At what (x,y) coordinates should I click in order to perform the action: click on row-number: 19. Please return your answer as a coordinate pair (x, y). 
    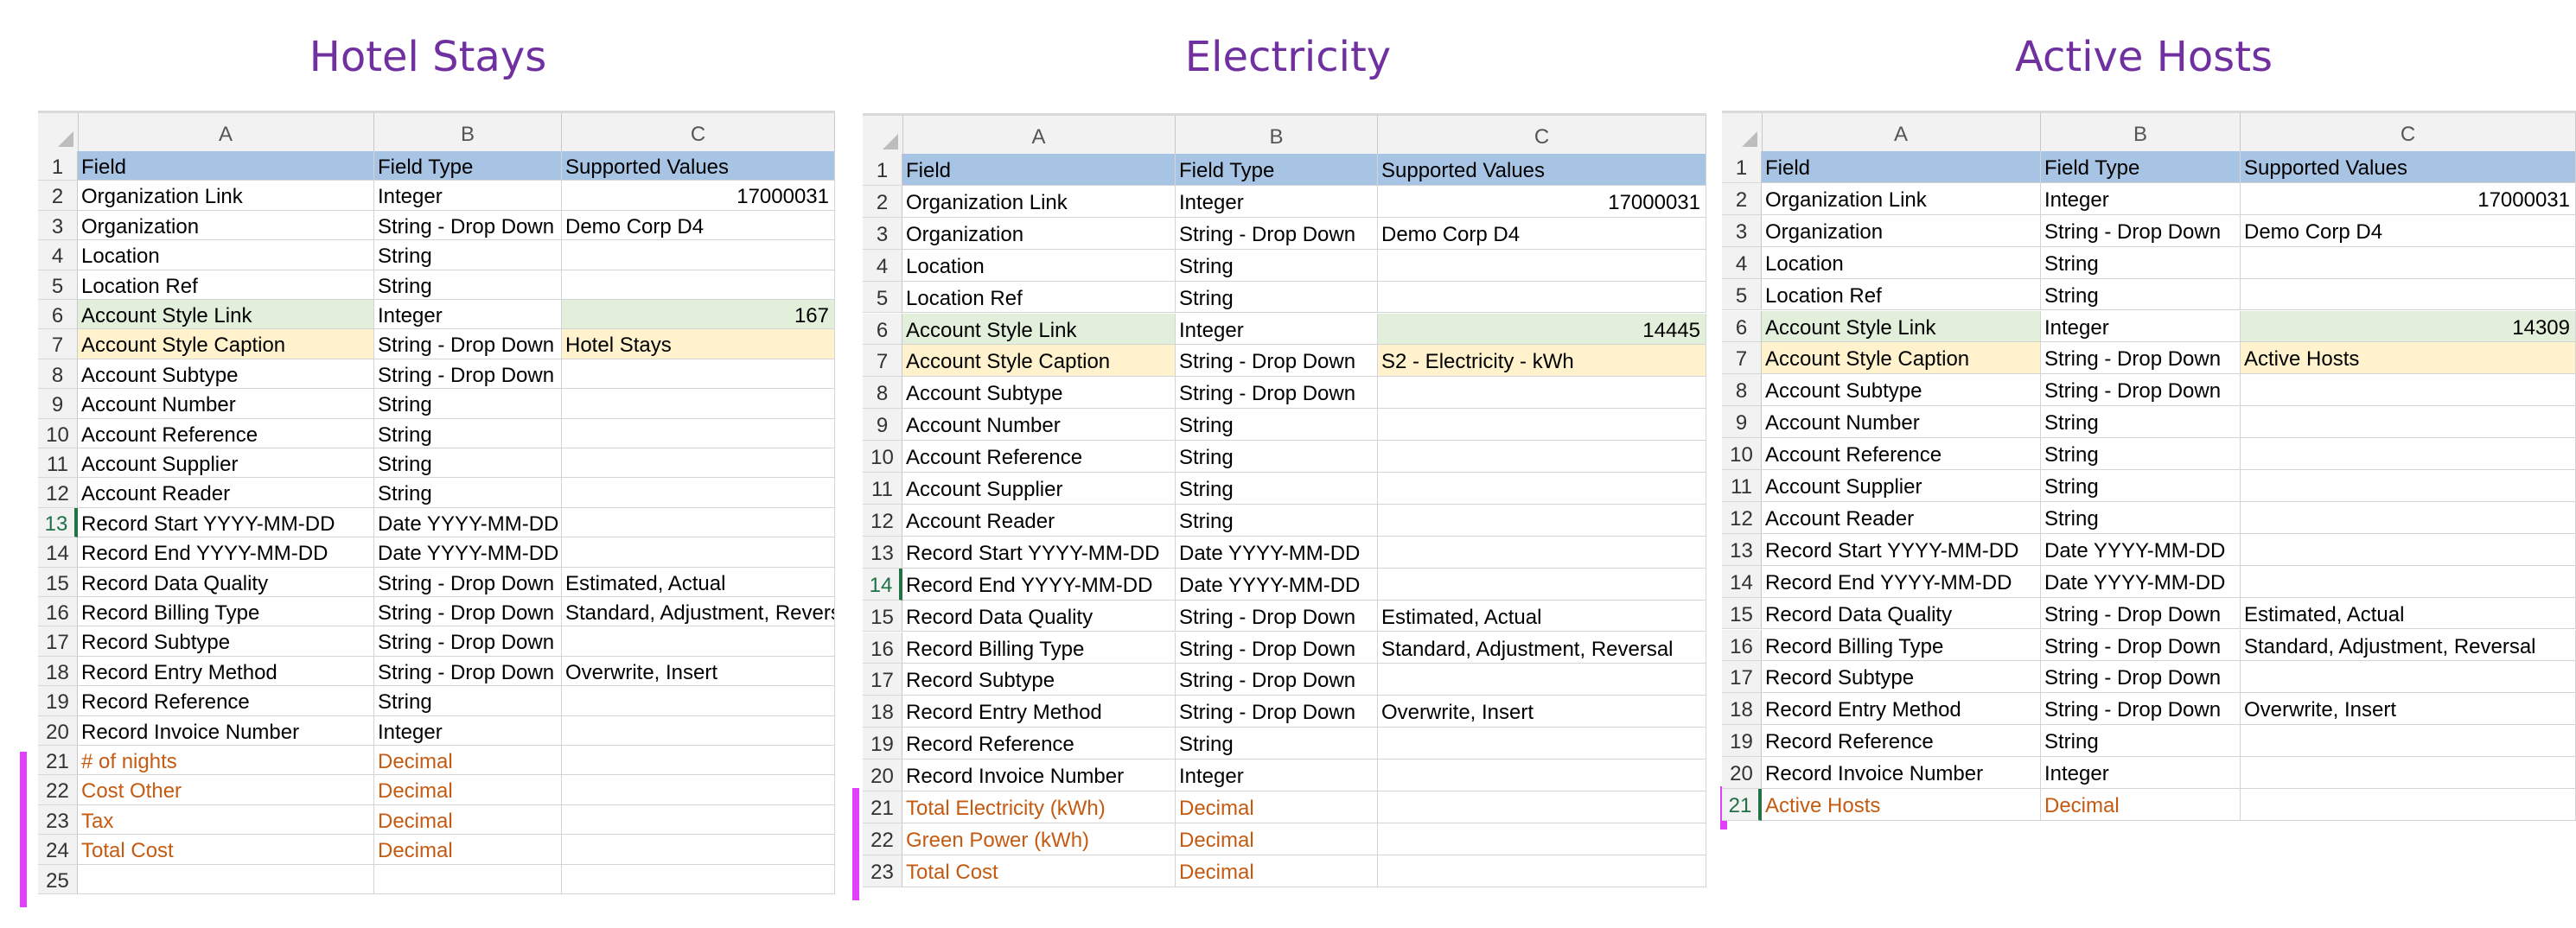
    Looking at the image, I should click on (1742, 741).